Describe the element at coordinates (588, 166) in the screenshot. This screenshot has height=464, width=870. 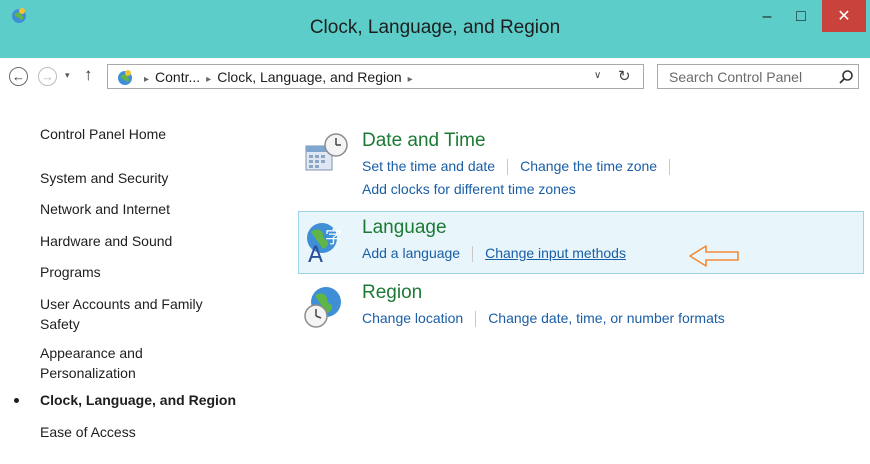
I see `link-change-time-zone: Change the time zone` at that location.